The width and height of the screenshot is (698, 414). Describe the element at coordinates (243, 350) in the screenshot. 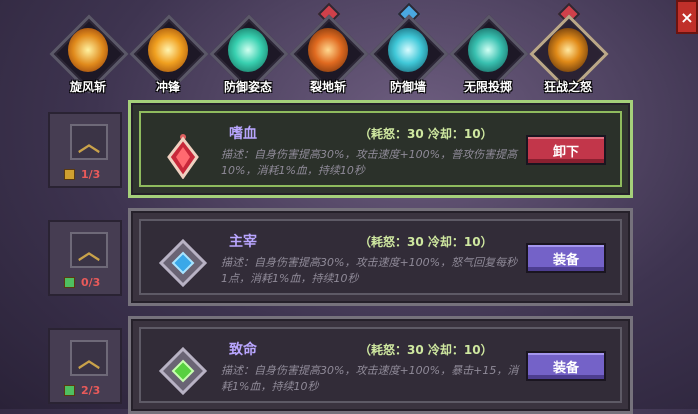

I see `skill-name: 致命` at that location.